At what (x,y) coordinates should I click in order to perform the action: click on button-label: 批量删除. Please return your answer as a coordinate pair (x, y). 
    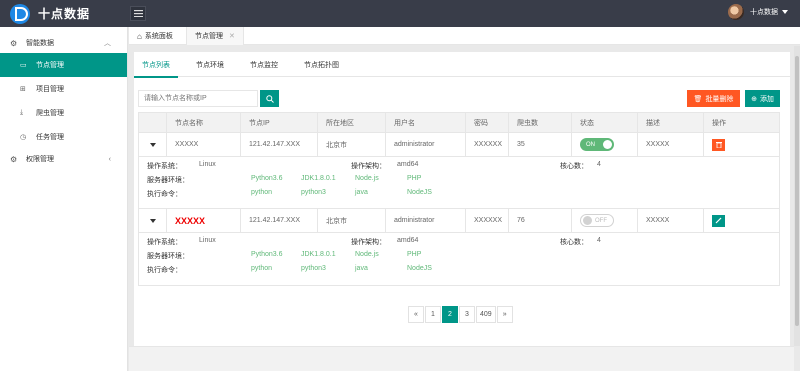
    Looking at the image, I should click on (719, 99).